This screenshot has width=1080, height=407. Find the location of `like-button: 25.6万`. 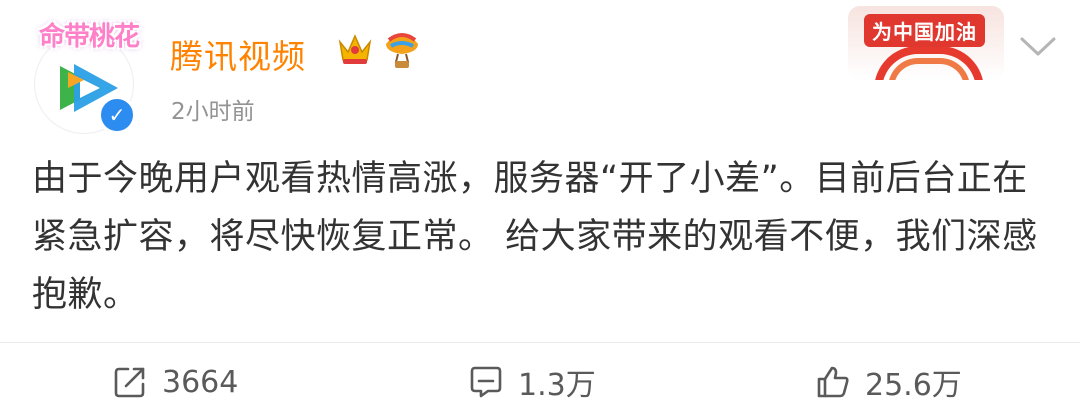

like-button: 25.6万 is located at coordinates (888, 382).